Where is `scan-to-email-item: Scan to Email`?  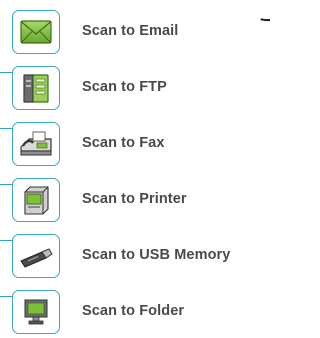
scan-to-email-item: Scan to Email is located at coordinates (135, 34).